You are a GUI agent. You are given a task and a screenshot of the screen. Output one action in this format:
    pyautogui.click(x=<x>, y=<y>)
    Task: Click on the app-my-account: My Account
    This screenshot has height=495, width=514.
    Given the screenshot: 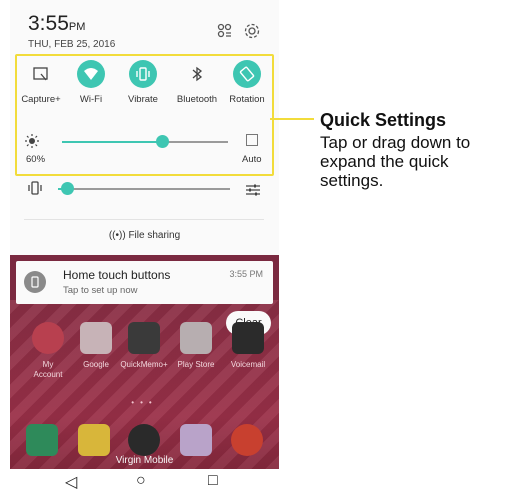 What is the action you would take?
    pyautogui.click(x=48, y=351)
    